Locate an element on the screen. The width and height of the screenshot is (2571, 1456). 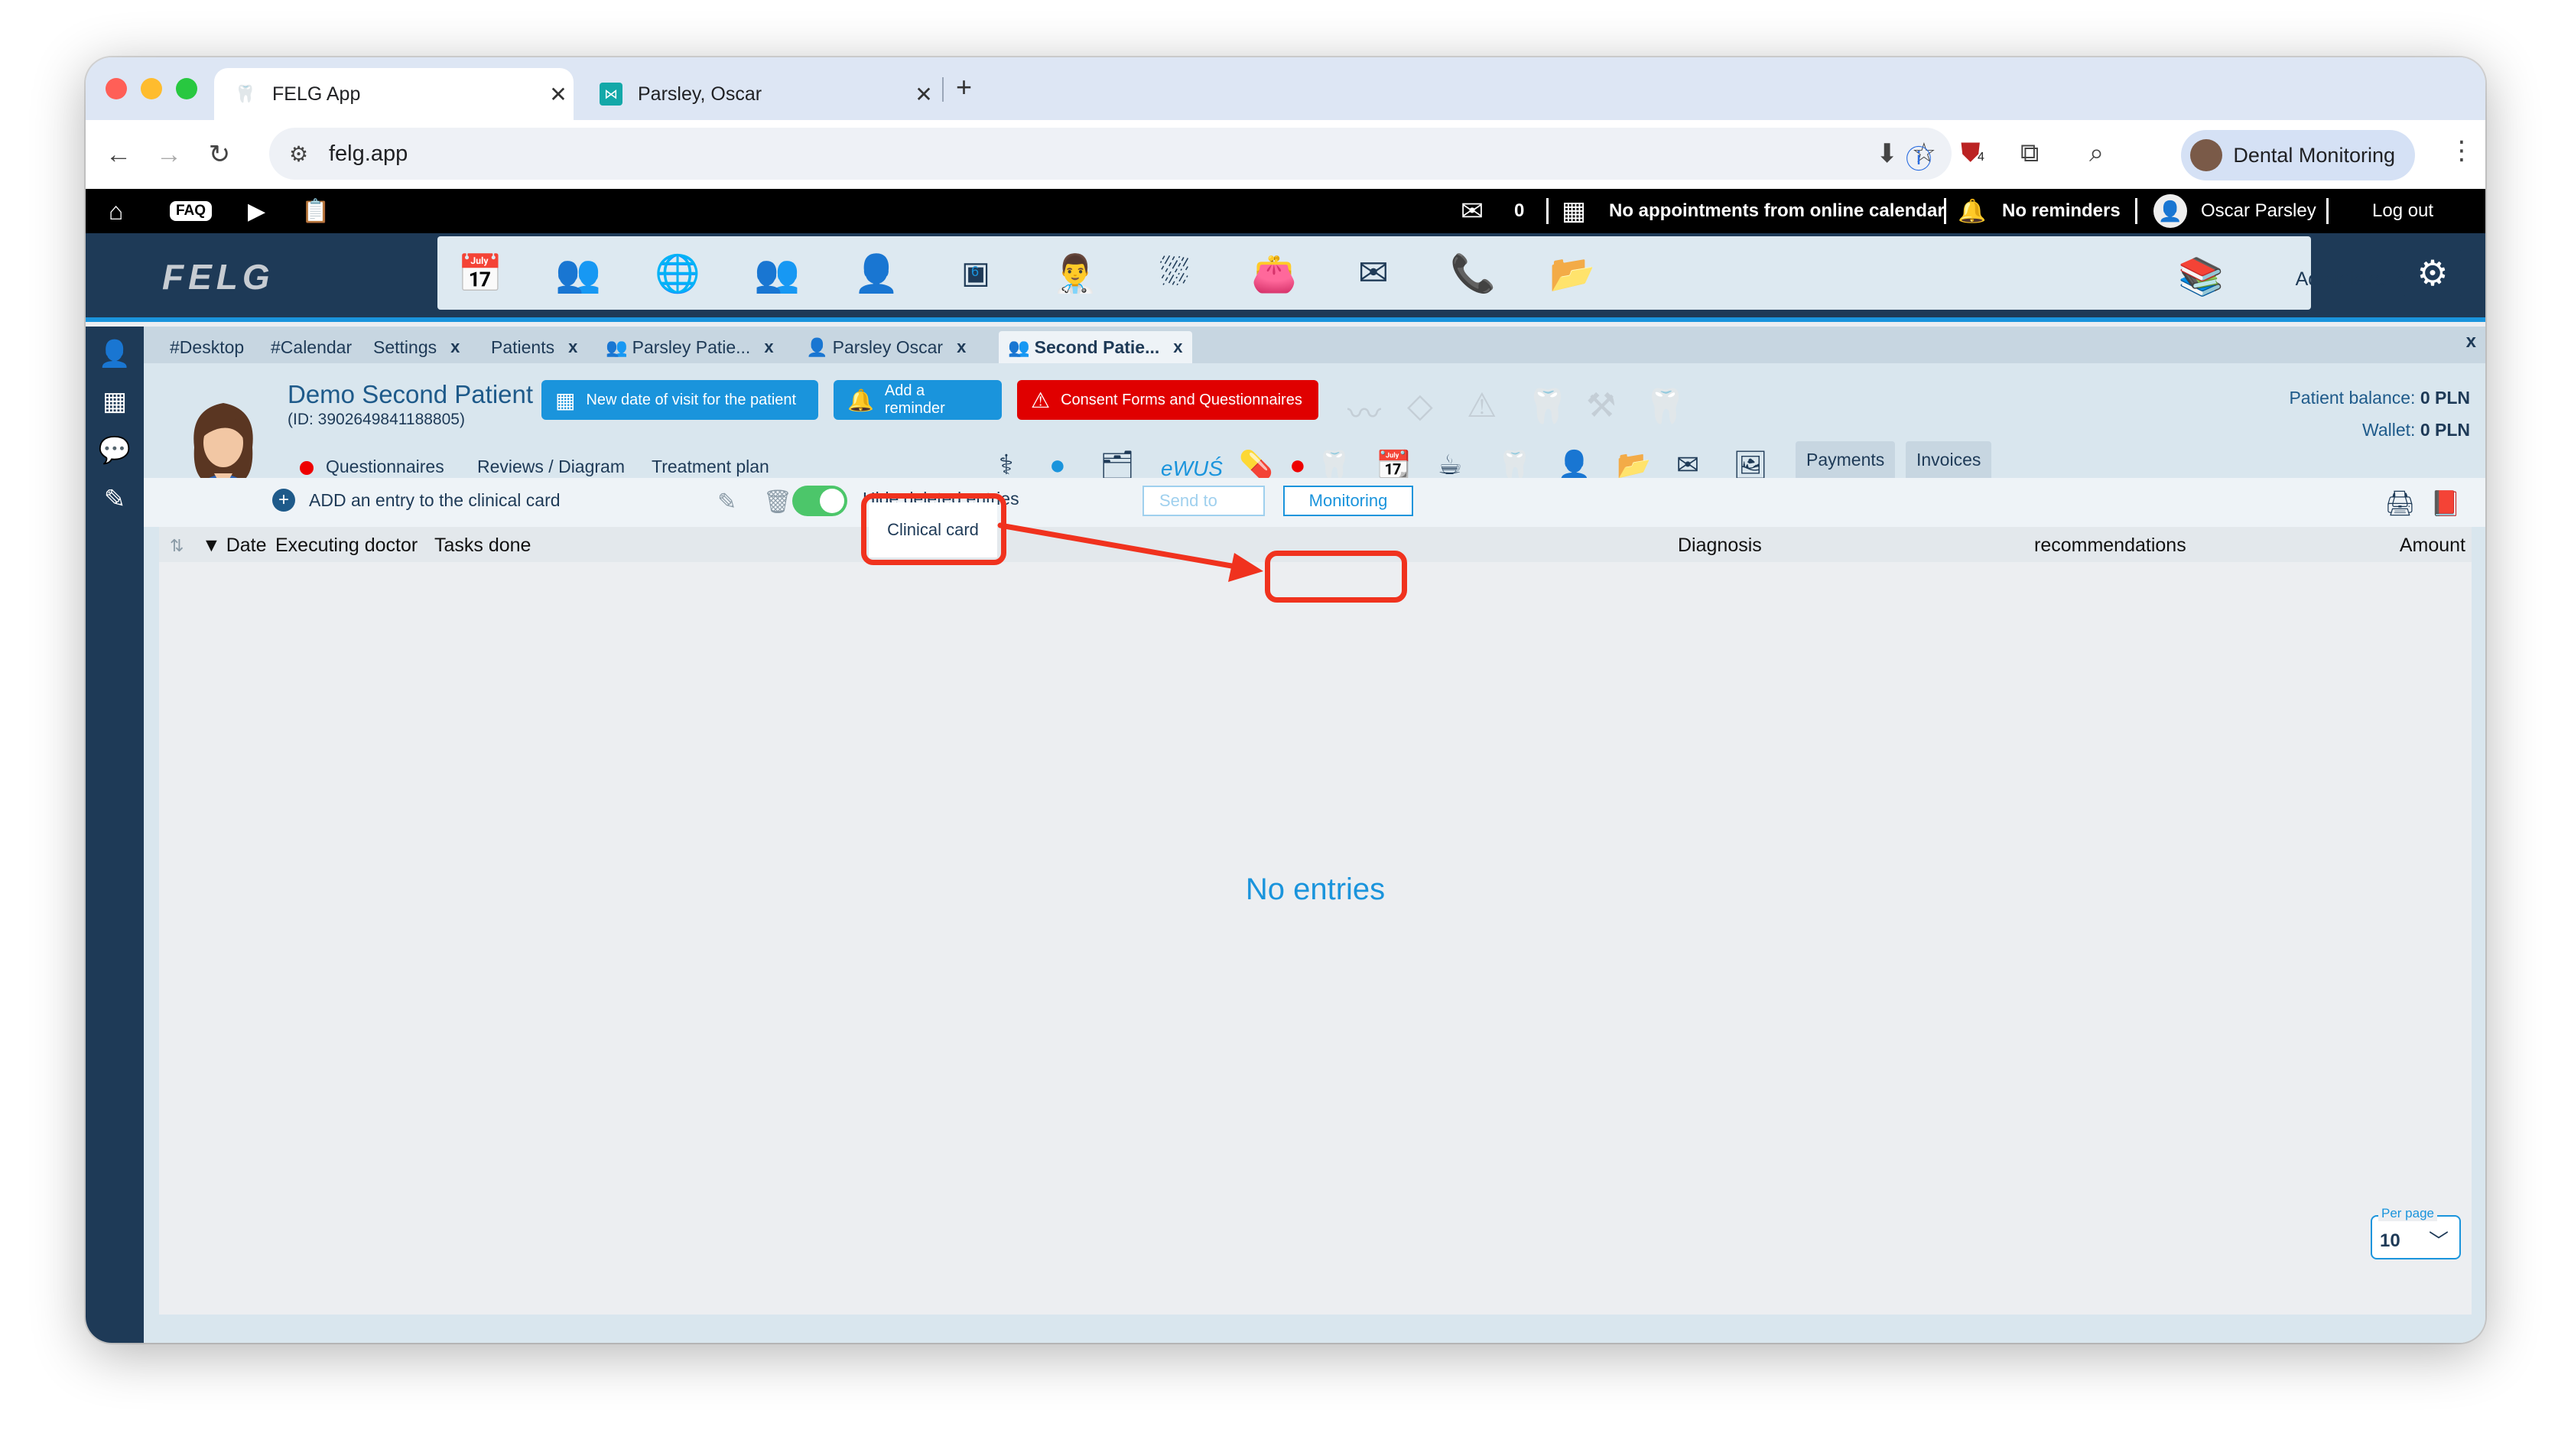
doctor-icon: 👤 is located at coordinates (1574, 465).